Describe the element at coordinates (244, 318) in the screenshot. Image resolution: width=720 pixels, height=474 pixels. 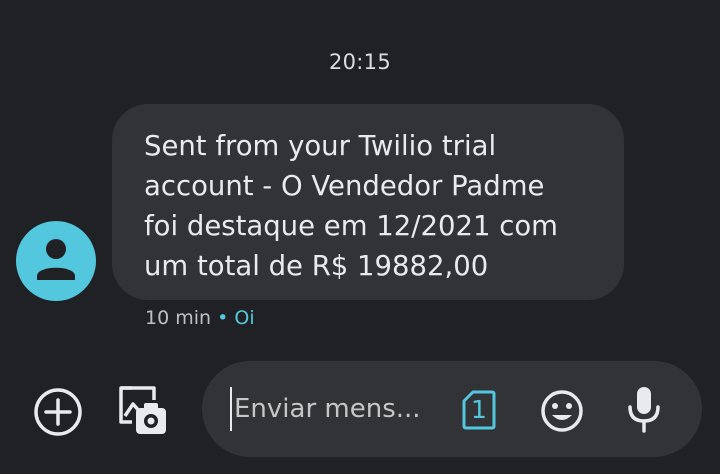
I see `message-status: Oi` at that location.